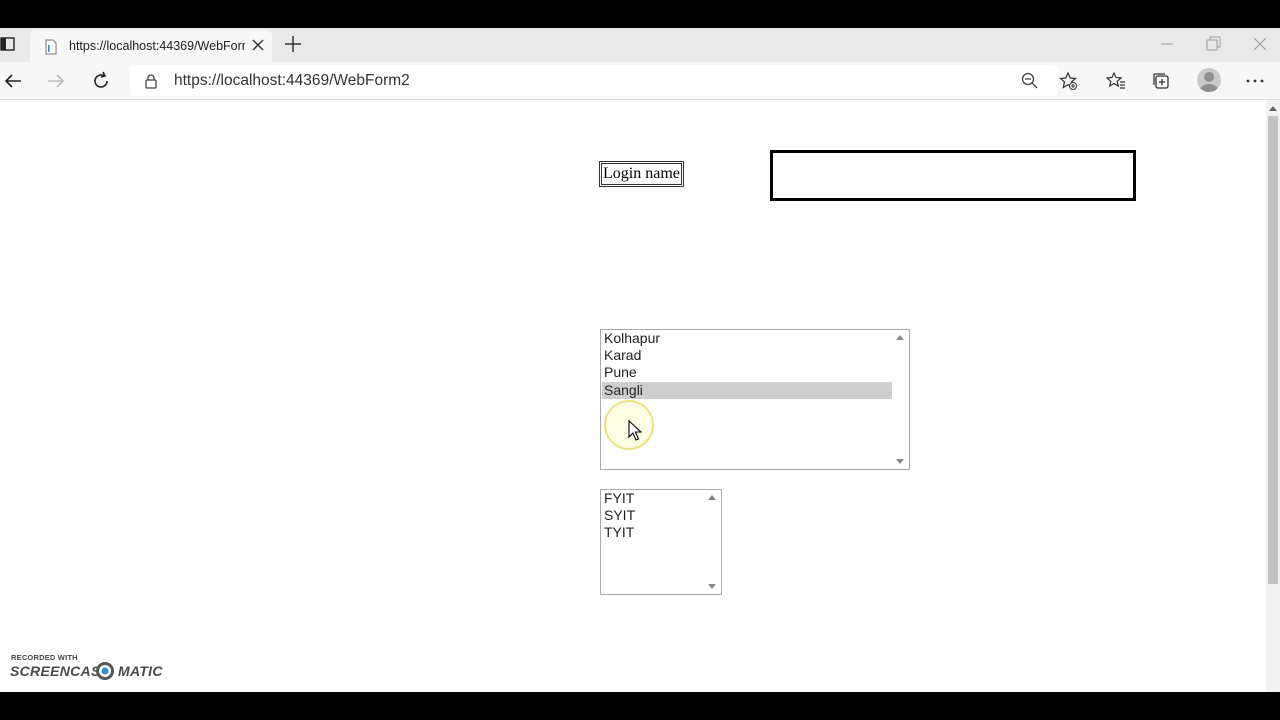  Describe the element at coordinates (105, 671) in the screenshot. I see `screencast-logo-icon` at that location.